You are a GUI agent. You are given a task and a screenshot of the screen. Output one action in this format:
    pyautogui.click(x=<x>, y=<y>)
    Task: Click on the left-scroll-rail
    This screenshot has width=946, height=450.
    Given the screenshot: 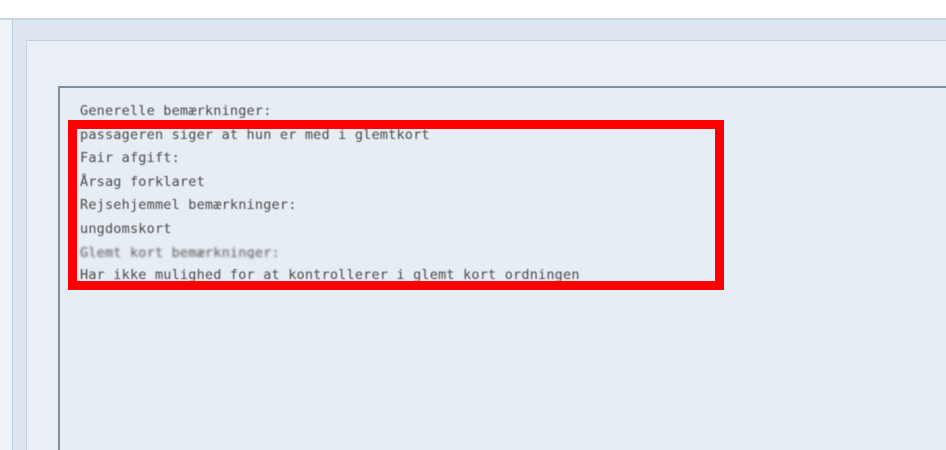 What is the action you would take?
    pyautogui.click(x=6, y=235)
    